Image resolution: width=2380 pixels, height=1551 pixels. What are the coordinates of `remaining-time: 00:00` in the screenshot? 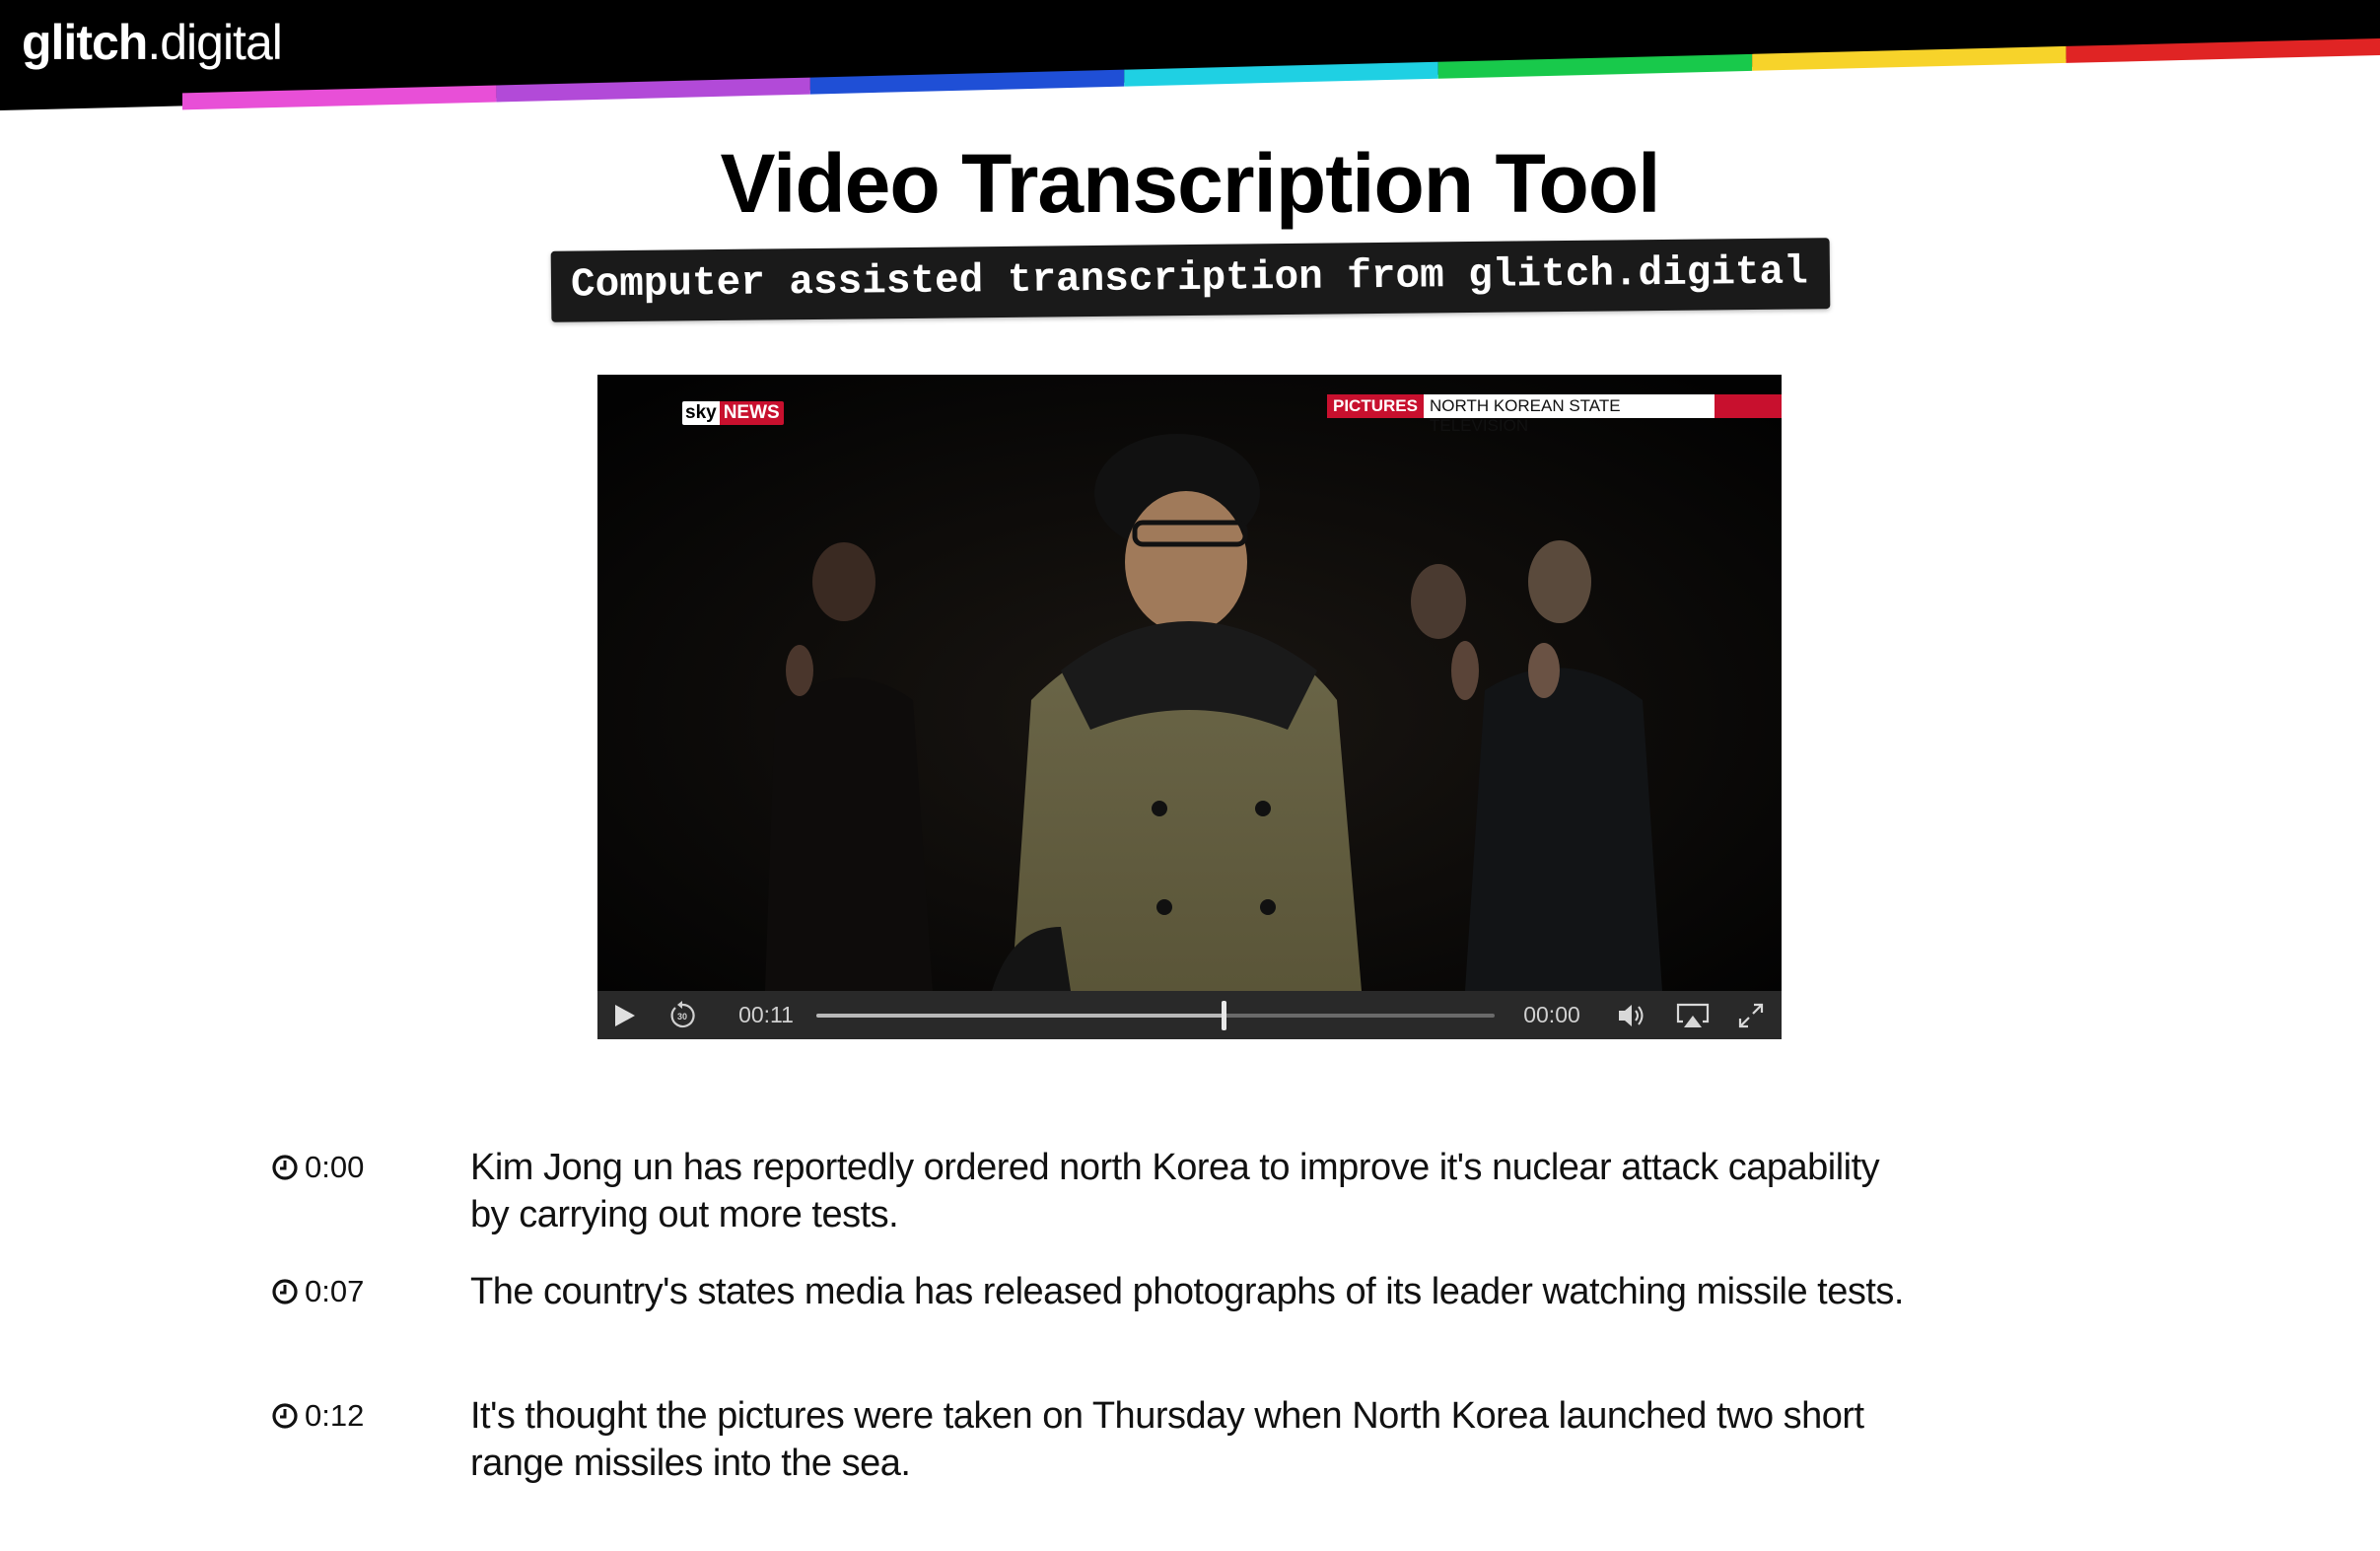 It's located at (1551, 1015).